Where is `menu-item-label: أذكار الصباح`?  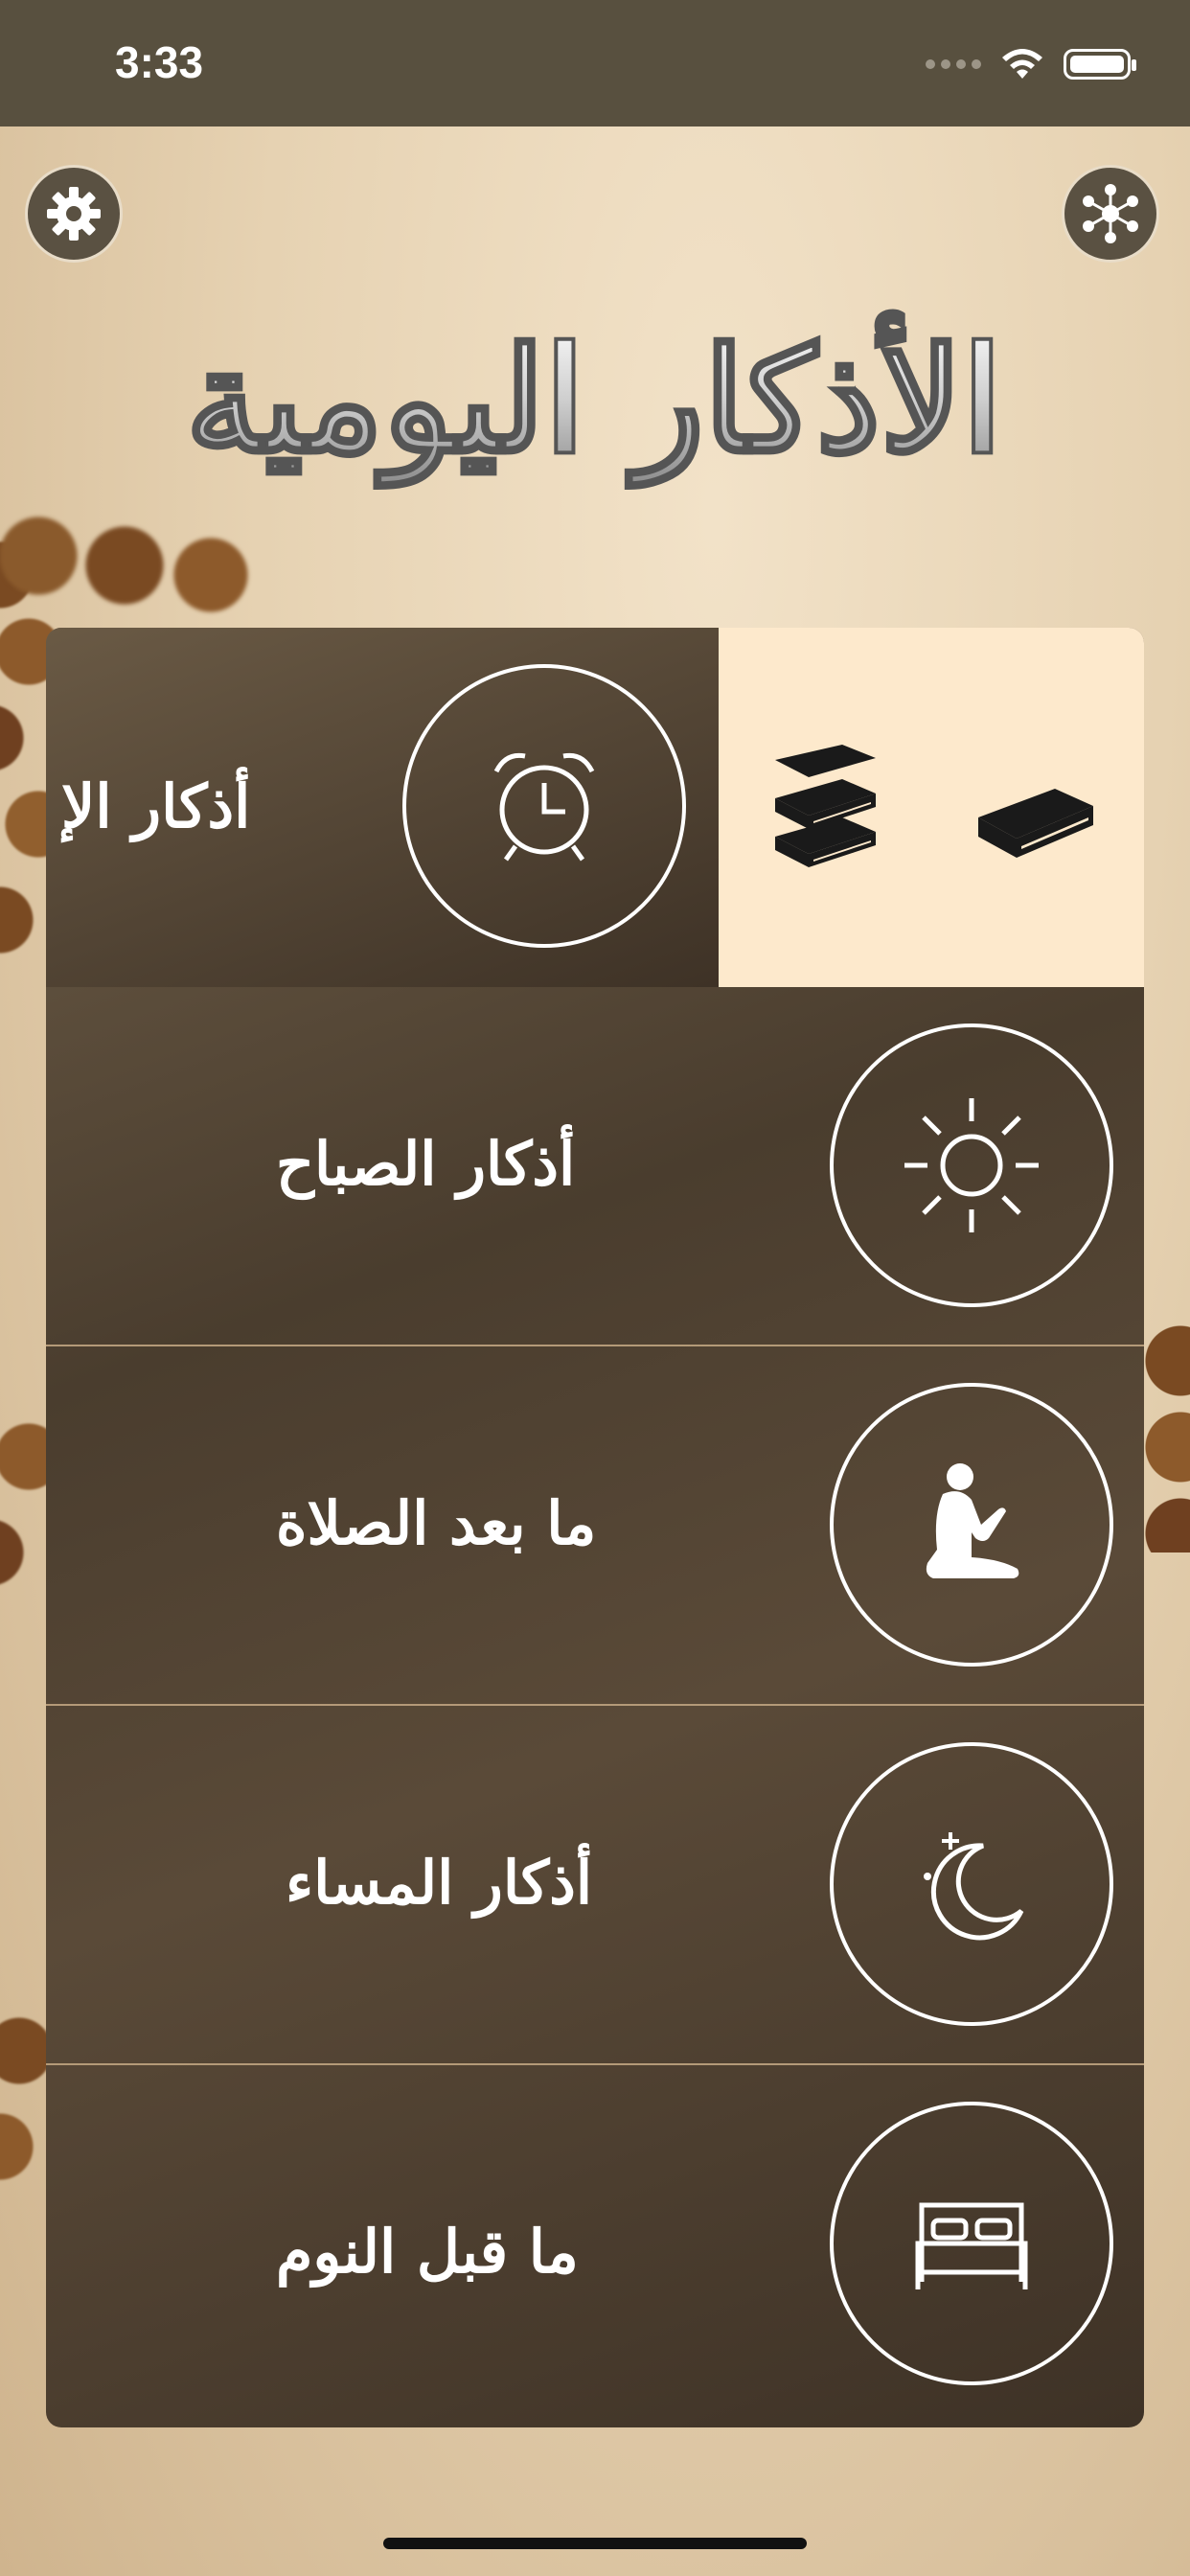 menu-item-label: أذكار الصباح is located at coordinates (426, 1164).